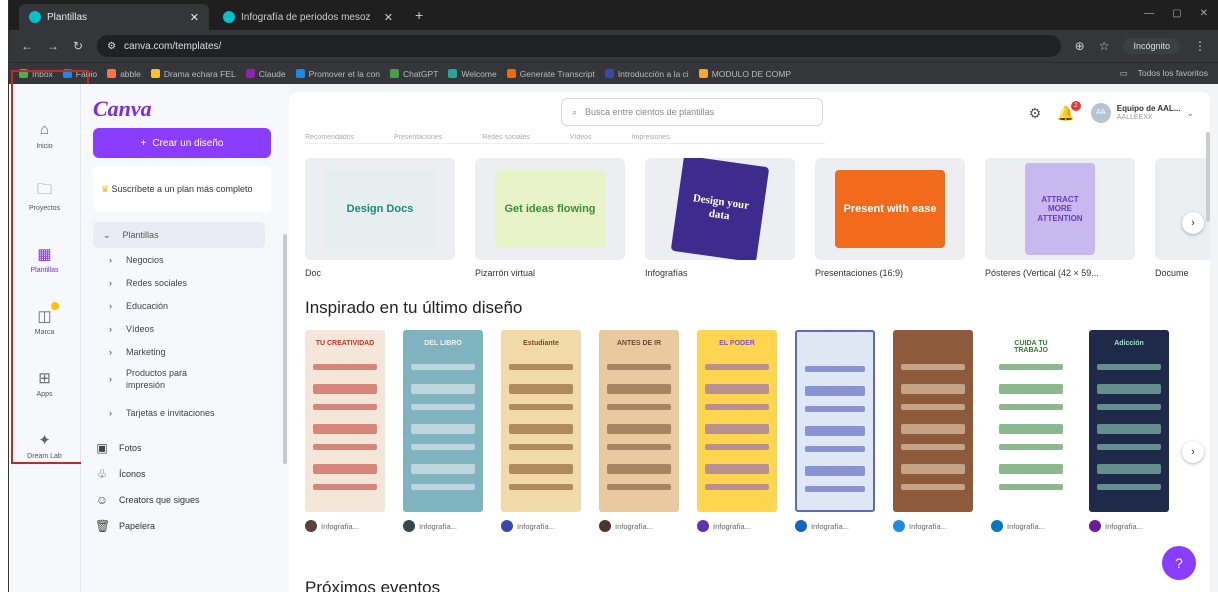 This screenshot has height=592, width=1218. What do you see at coordinates (419, 15) in the screenshot?
I see `new-tab-button: +` at bounding box center [419, 15].